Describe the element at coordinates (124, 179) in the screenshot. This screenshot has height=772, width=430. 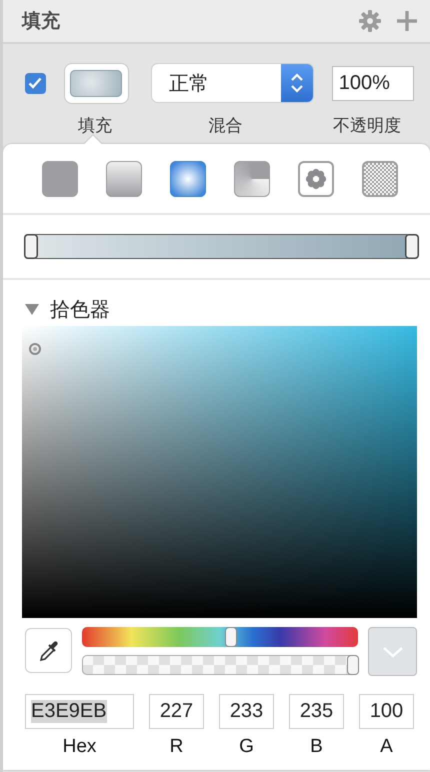
I see `linear-fill-button` at that location.